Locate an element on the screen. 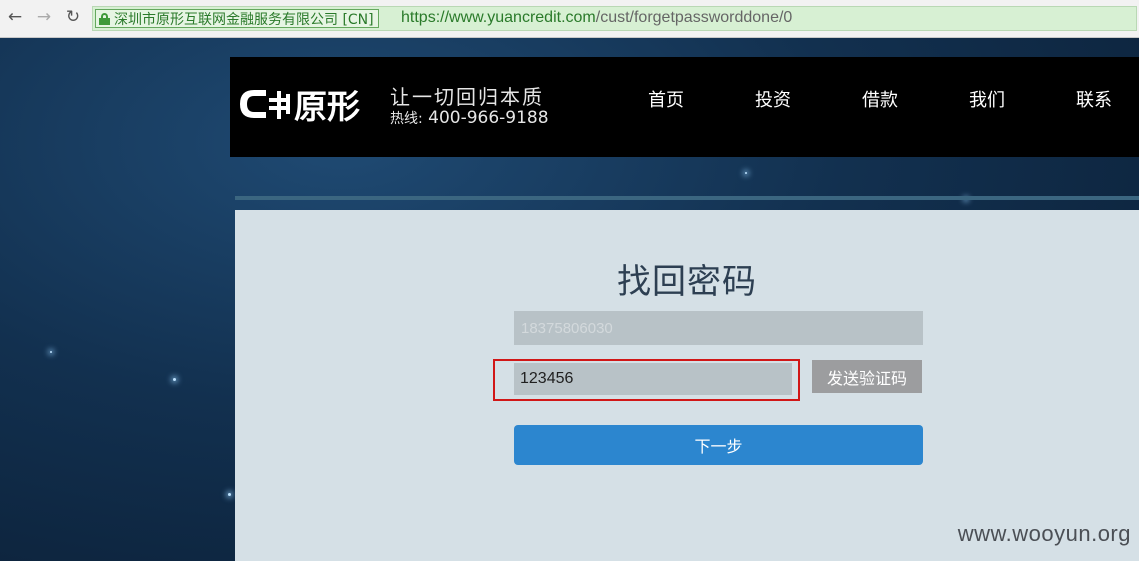  back-arrow-icon: ← is located at coordinates (15, 17).